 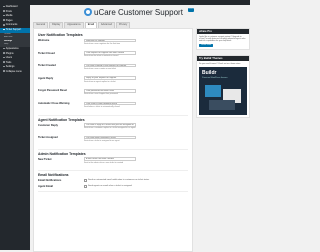 What do you see at coordinates (62, 154) in the screenshot?
I see `section-title: Admin Notification Templates` at bounding box center [62, 154].